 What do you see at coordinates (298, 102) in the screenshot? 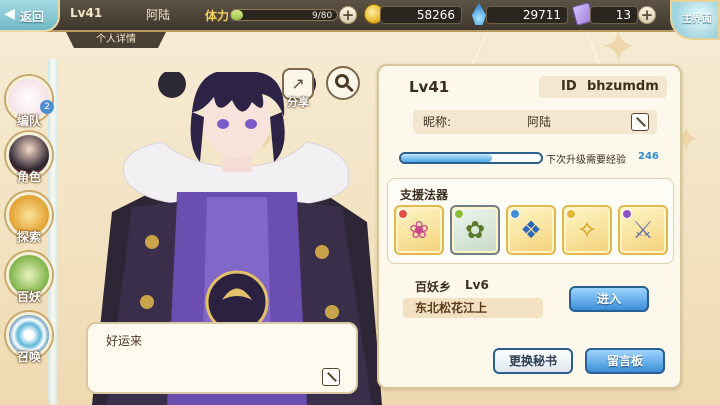
I see `share-label: 分享` at bounding box center [298, 102].